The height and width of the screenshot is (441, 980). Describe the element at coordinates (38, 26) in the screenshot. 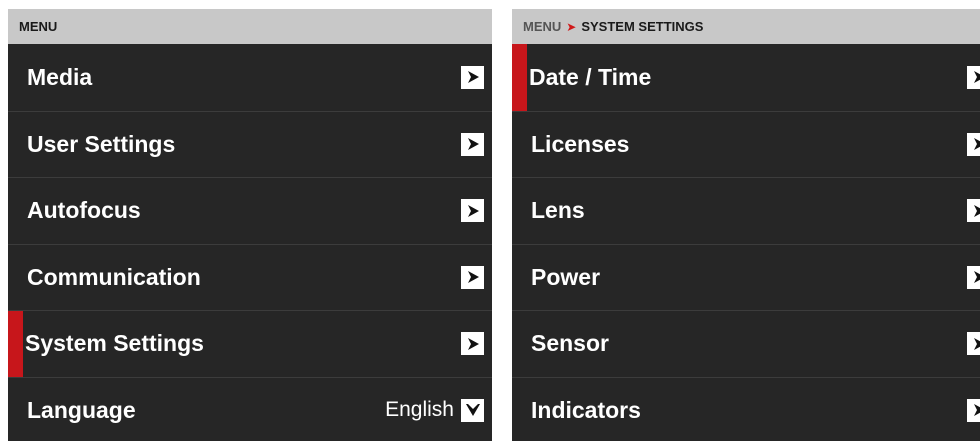

I see `panel-title: MENU` at that location.